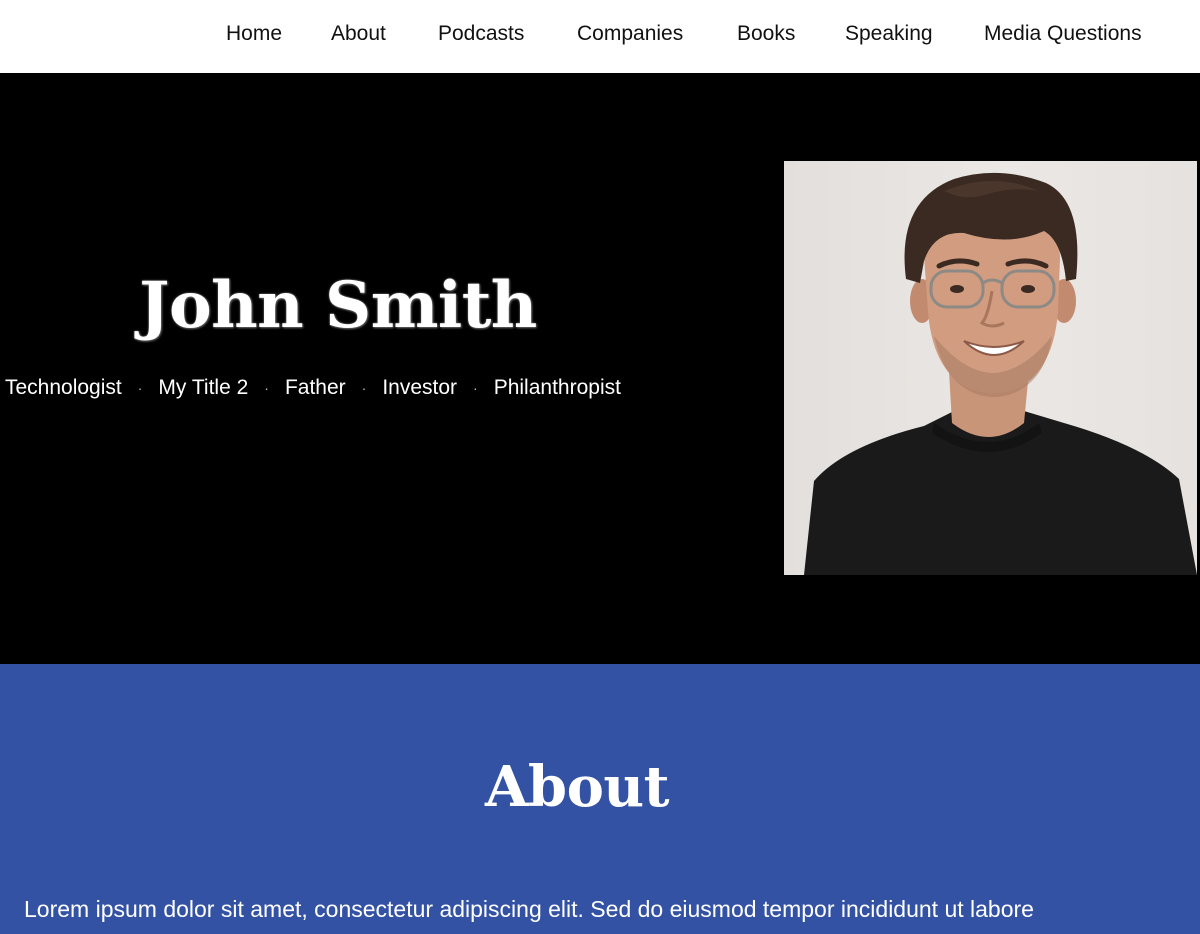 The width and height of the screenshot is (1200, 934). What do you see at coordinates (254, 34) in the screenshot?
I see `nav-link-home: Home` at bounding box center [254, 34].